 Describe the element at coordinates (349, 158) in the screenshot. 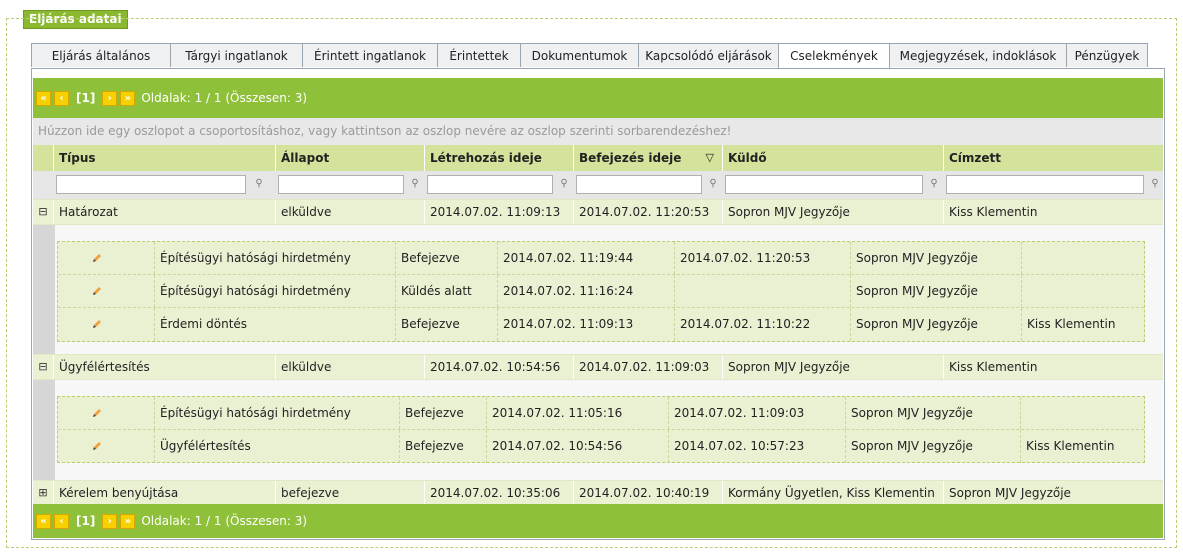

I see `column-header-status: Állapot` at that location.